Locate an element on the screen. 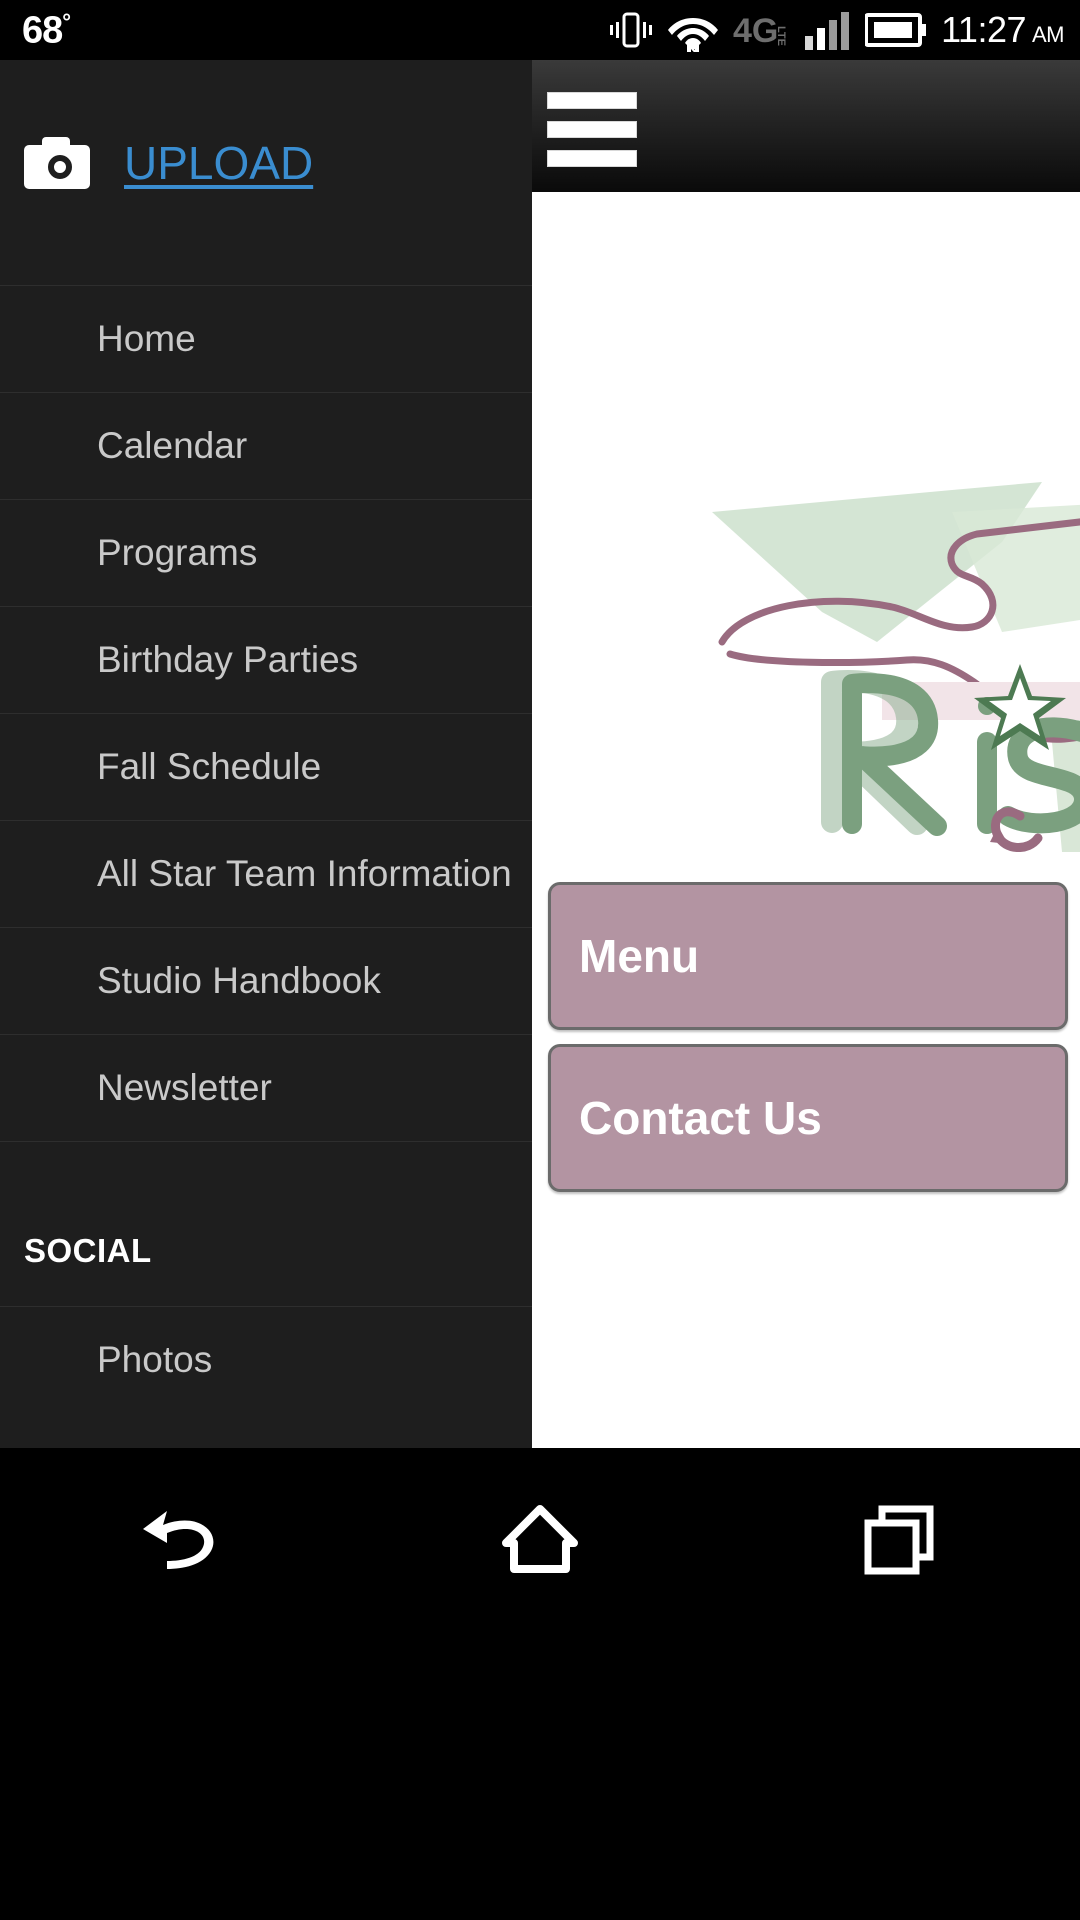  sidebar-item-label: Birthday Parties is located at coordinates (228, 659).